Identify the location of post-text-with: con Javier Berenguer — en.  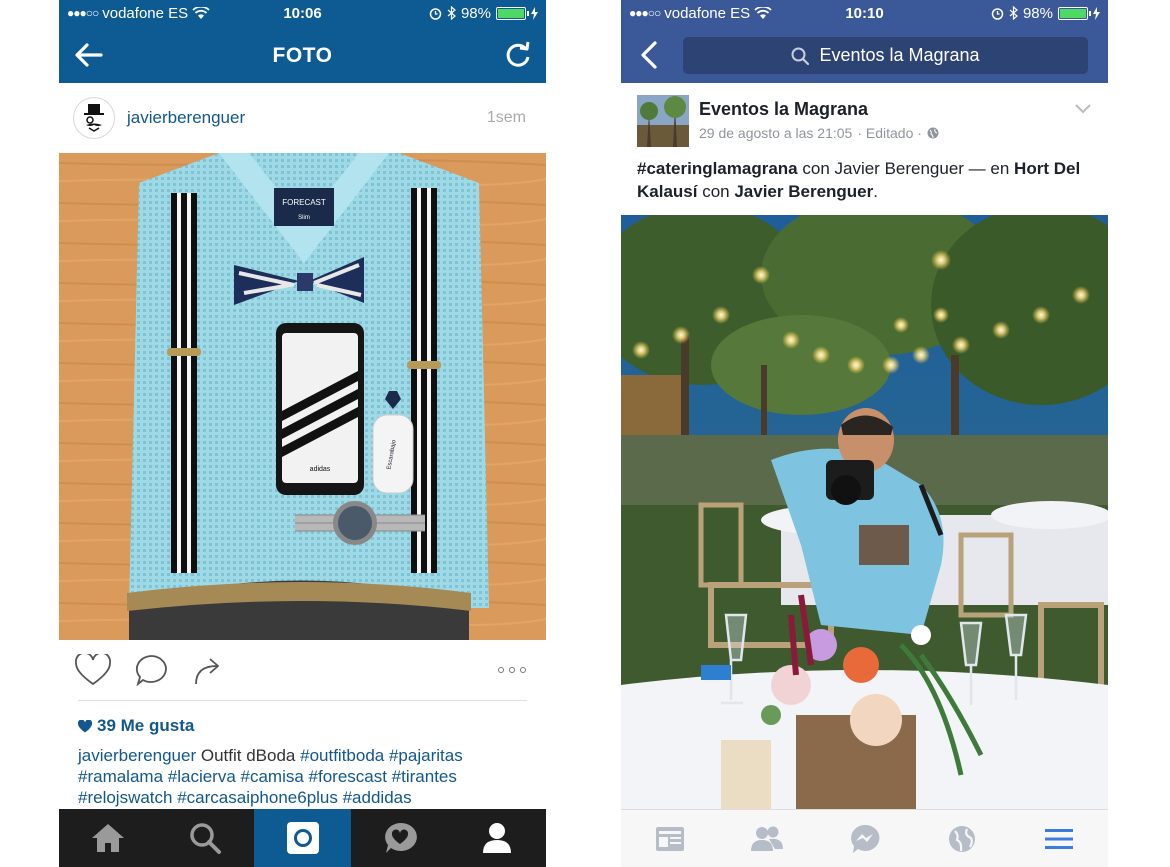
(906, 168).